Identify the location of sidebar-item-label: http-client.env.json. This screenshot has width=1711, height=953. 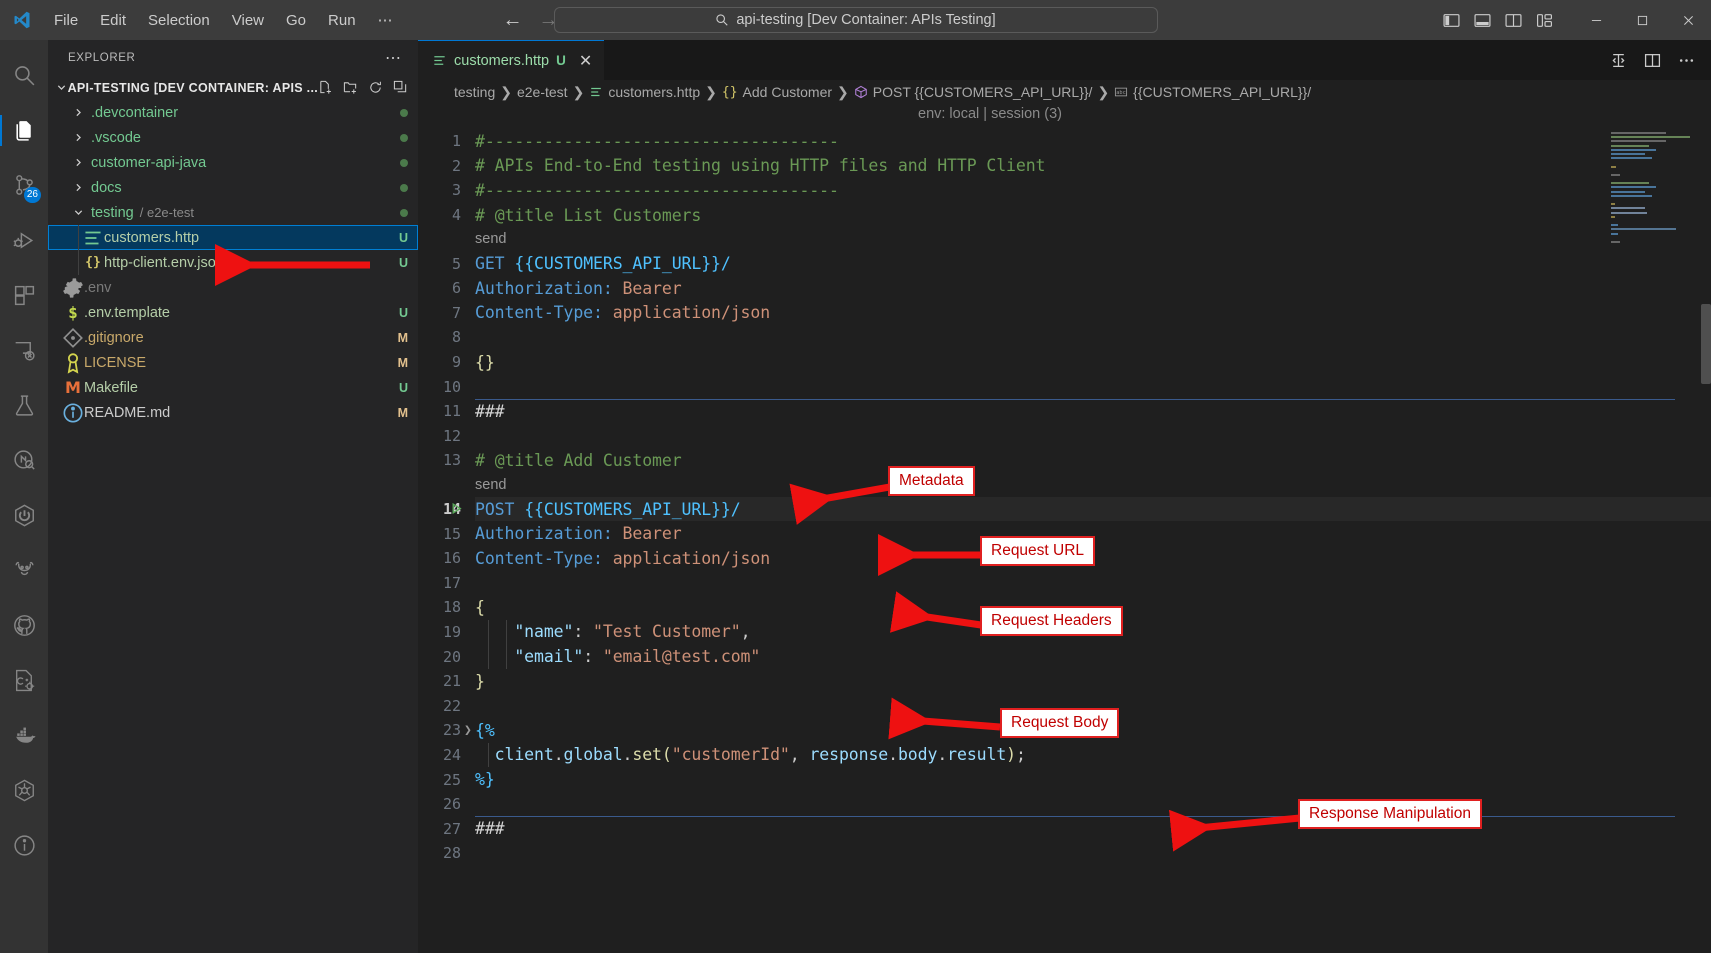
(164, 262).